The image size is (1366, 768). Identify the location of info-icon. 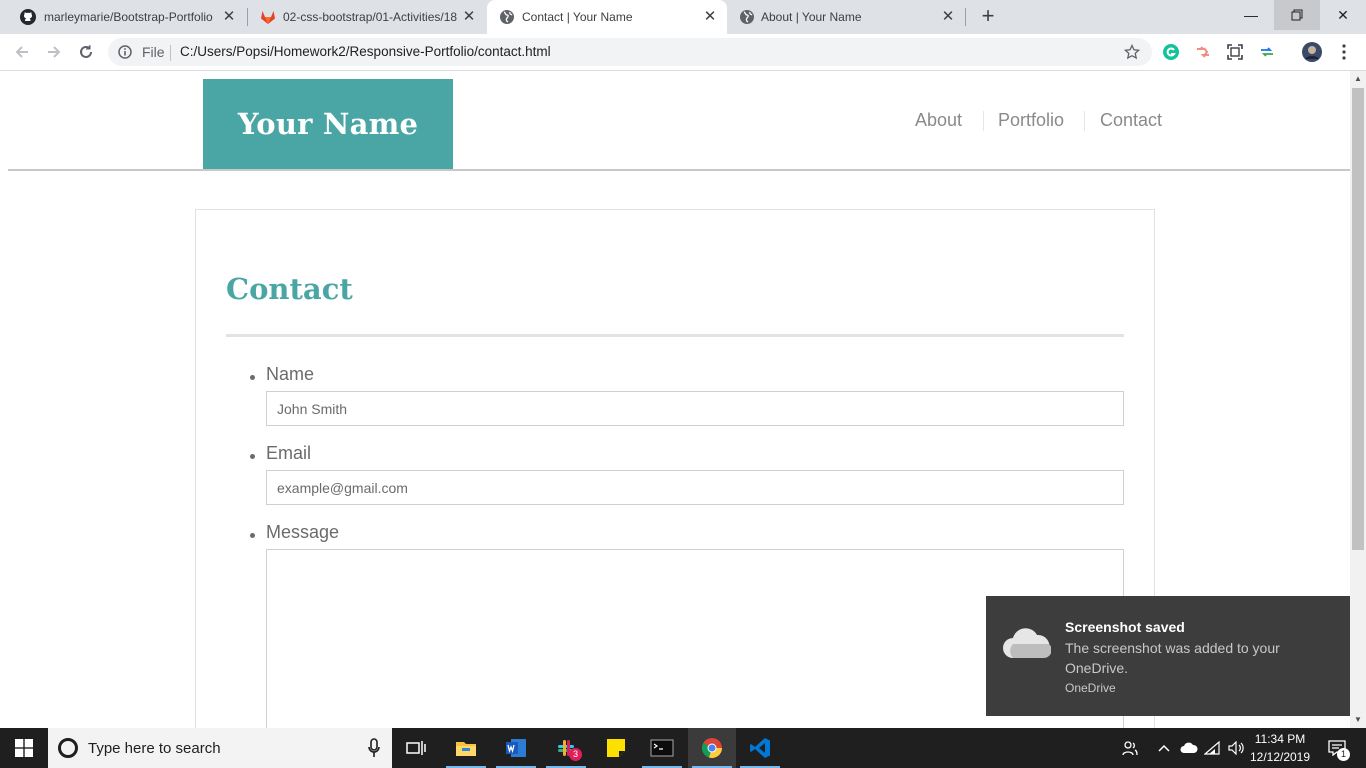
(125, 52).